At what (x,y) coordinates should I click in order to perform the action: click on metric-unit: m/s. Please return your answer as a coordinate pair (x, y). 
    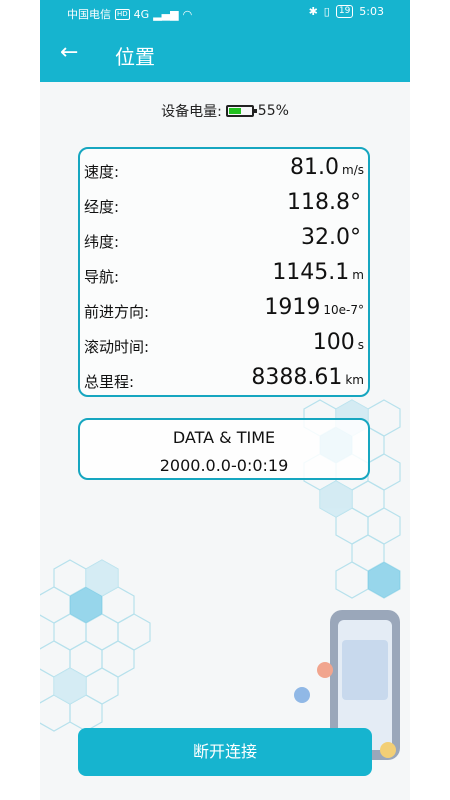
    Looking at the image, I should click on (353, 170).